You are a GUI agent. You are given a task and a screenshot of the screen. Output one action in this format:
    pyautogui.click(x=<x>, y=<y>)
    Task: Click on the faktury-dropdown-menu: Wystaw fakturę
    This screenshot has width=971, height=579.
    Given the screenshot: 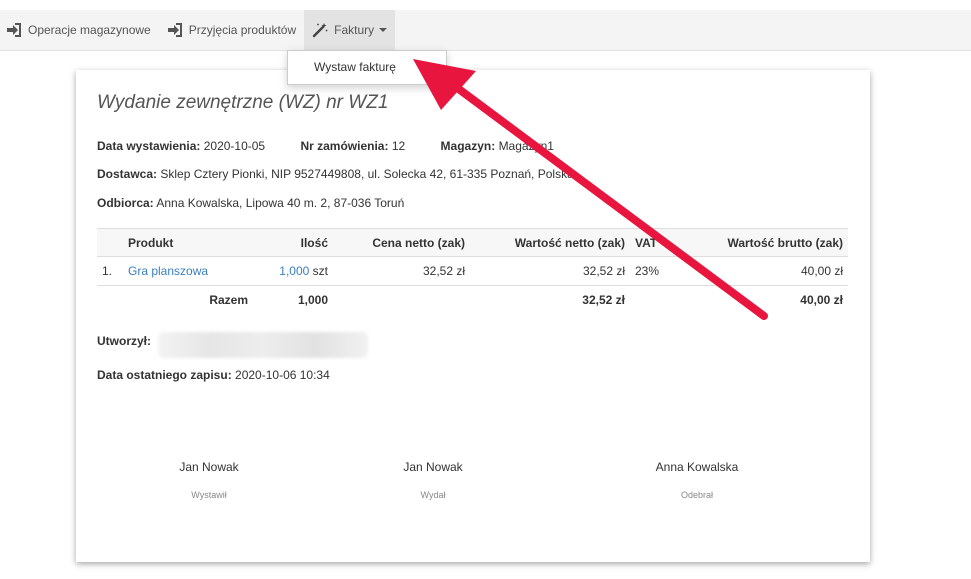 What is the action you would take?
    pyautogui.click(x=367, y=67)
    